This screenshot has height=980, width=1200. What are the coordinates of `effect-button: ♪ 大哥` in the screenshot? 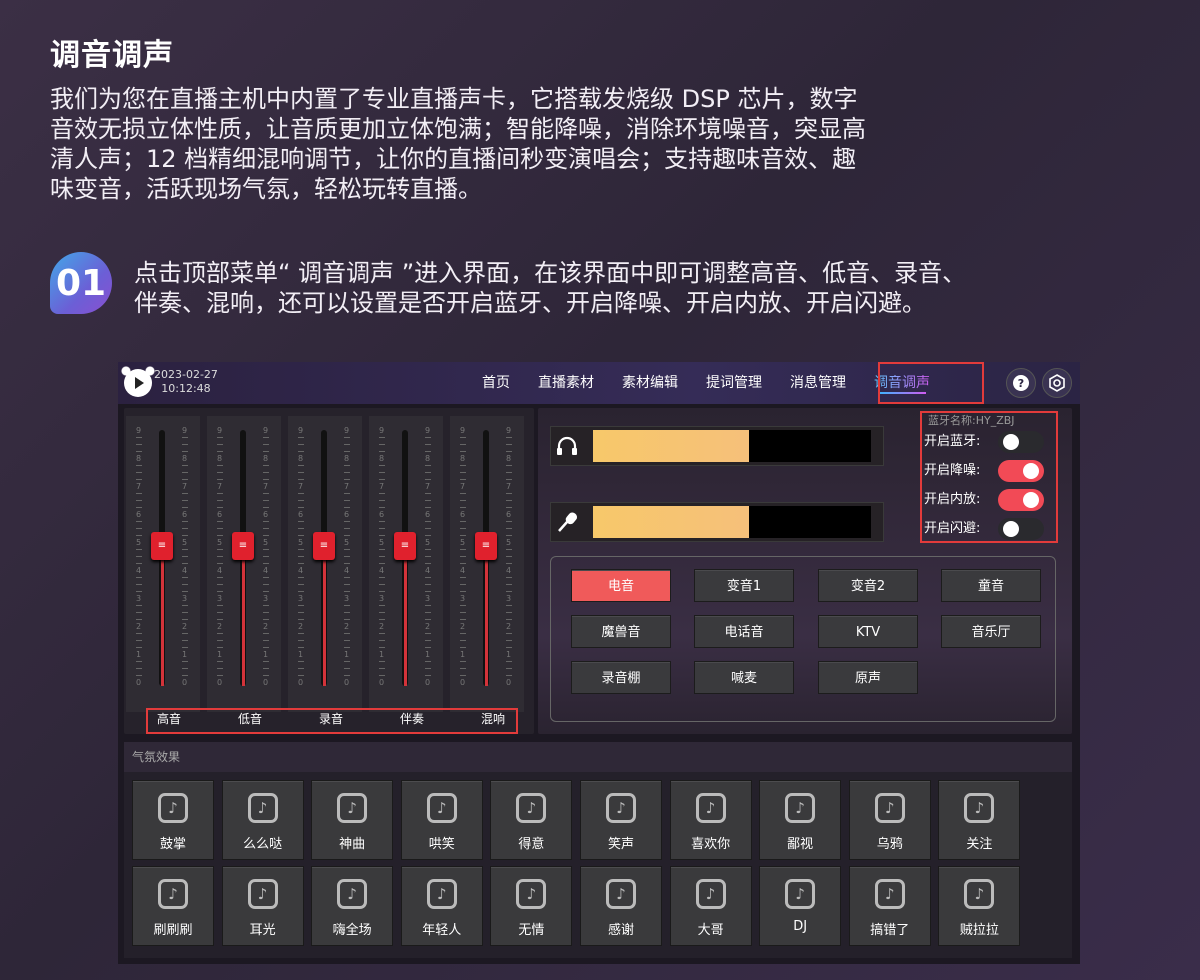 It's located at (710, 906).